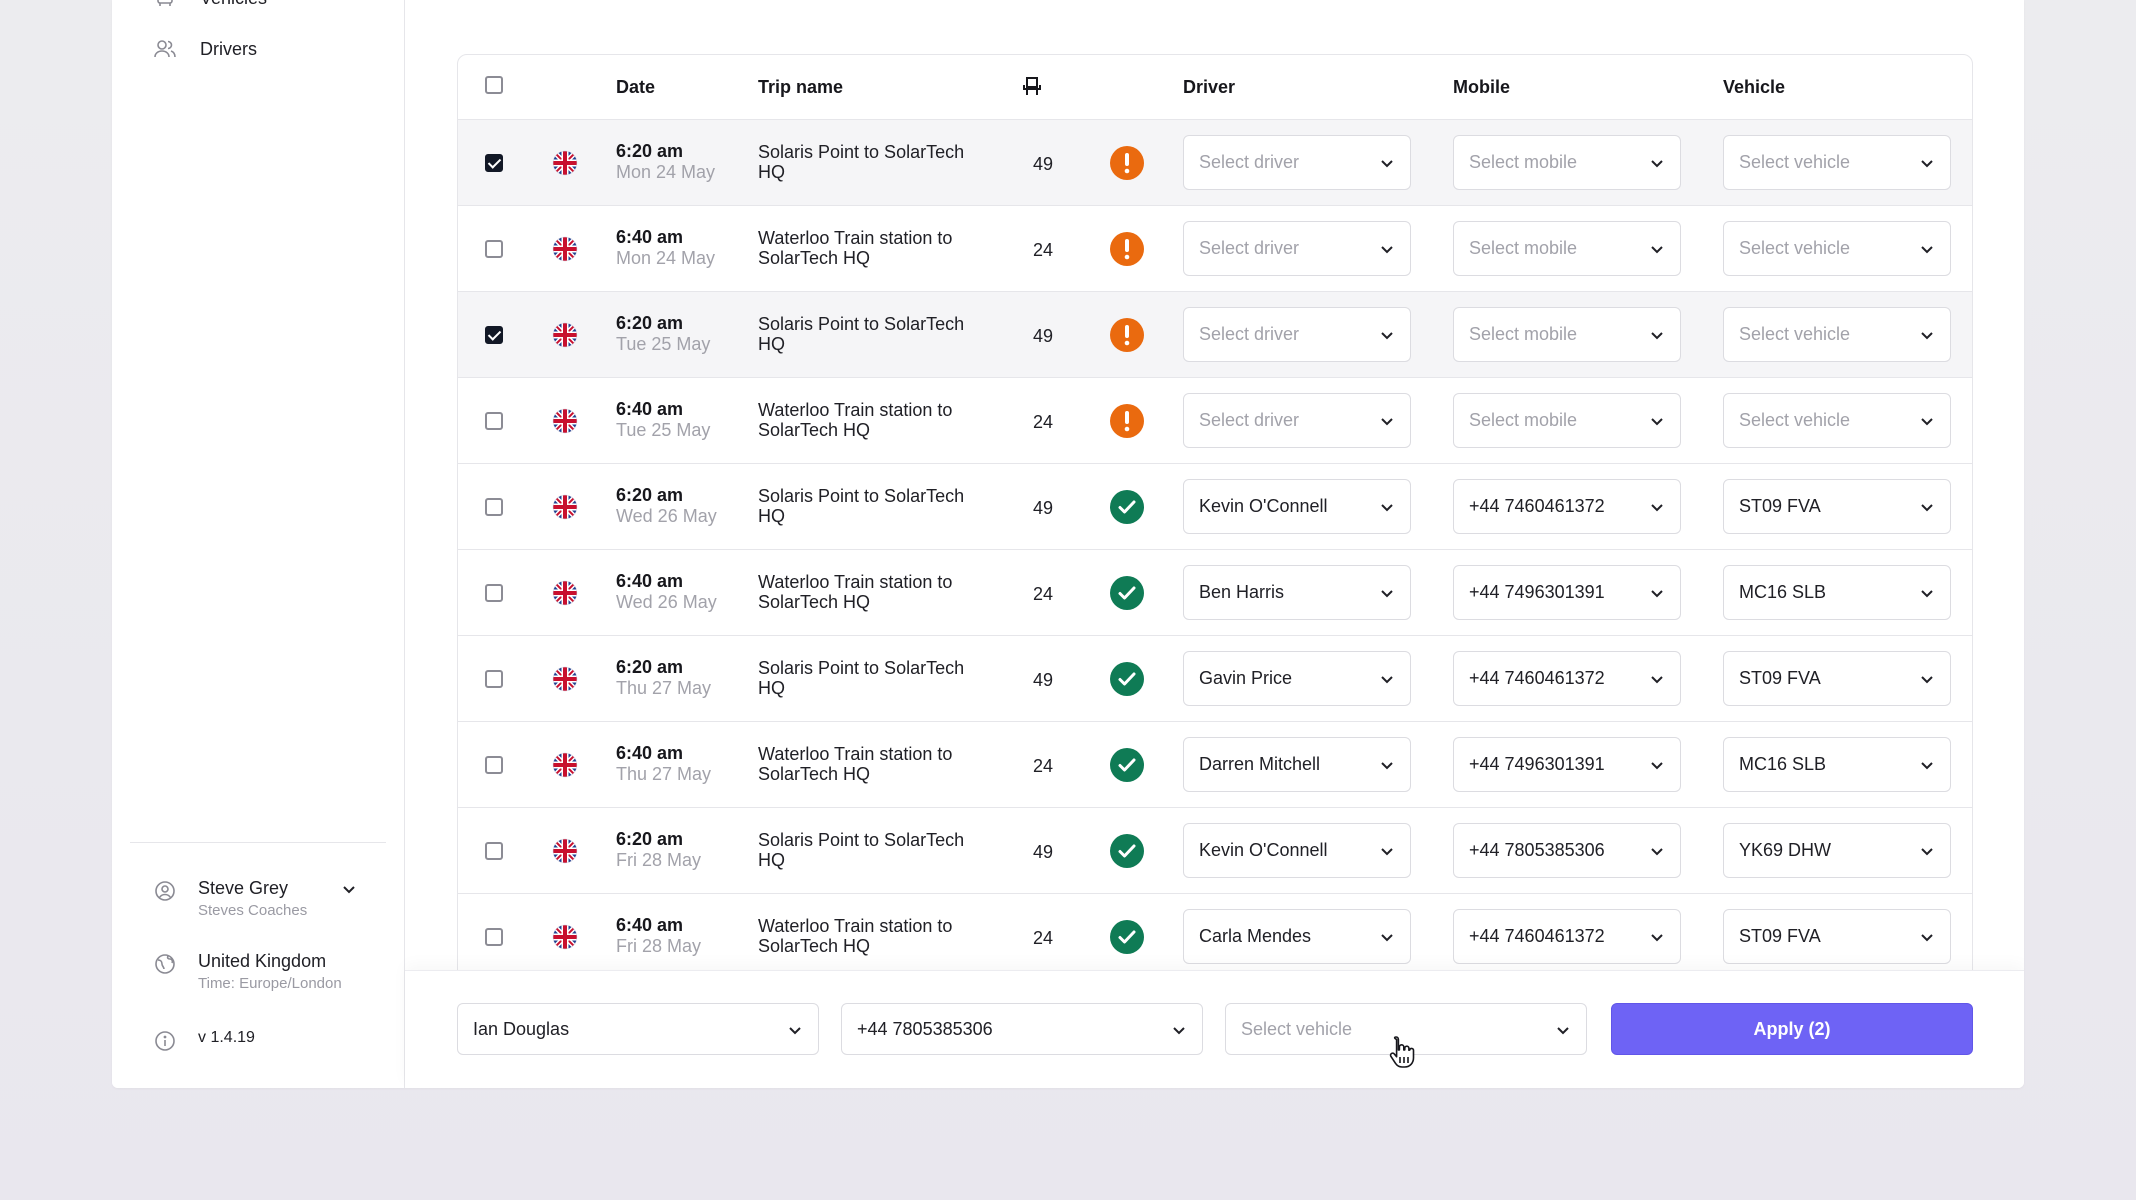  I want to click on driver-value: Select driver, so click(1249, 248).